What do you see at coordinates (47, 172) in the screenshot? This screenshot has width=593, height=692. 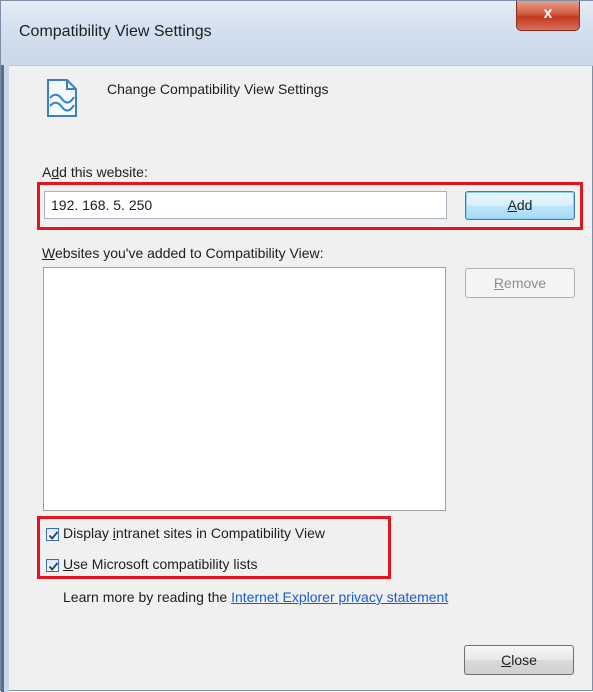 I see `add-website-label-prefix: A` at bounding box center [47, 172].